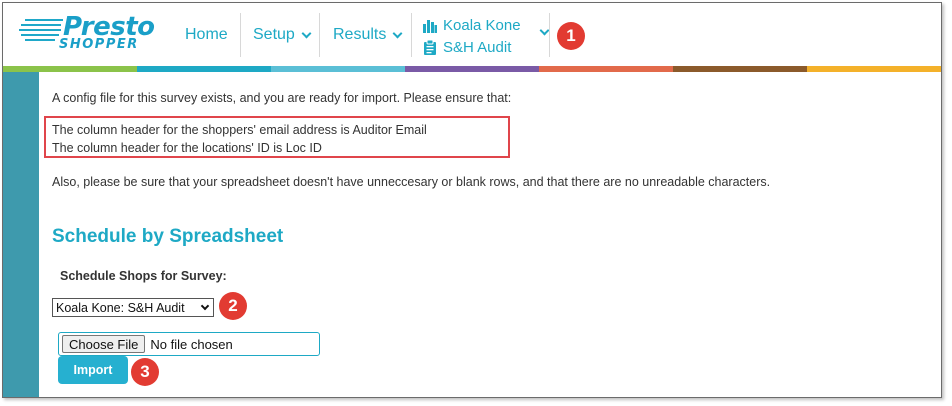 This screenshot has width=952, height=406. Describe the element at coordinates (94, 34) in the screenshot. I see `presto-shopper-logo: Presto SHOPPER` at that location.